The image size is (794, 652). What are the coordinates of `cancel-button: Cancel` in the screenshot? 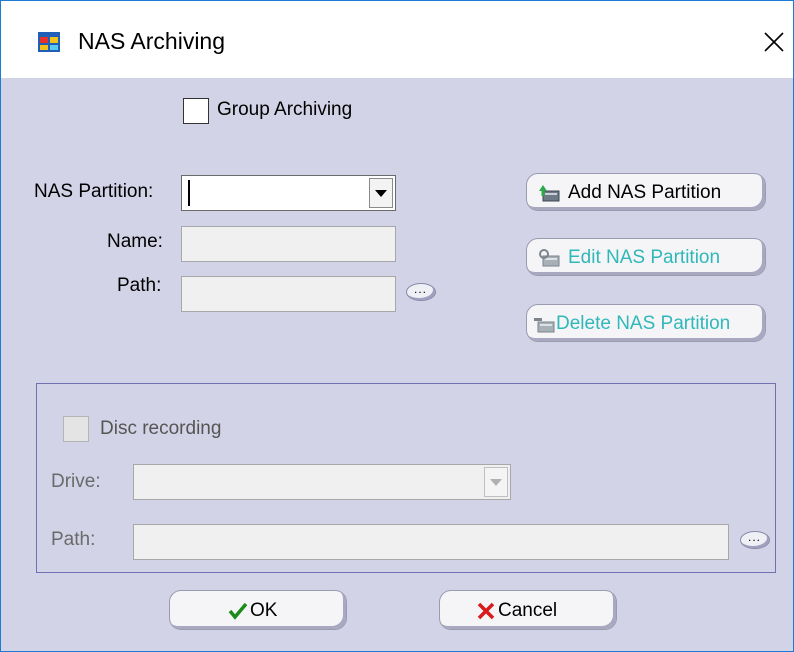 It's located at (528, 610).